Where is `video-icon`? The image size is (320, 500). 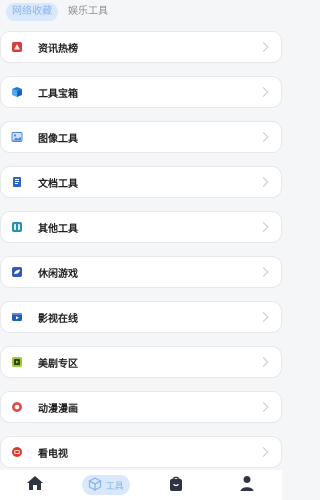 video-icon is located at coordinates (17, 317).